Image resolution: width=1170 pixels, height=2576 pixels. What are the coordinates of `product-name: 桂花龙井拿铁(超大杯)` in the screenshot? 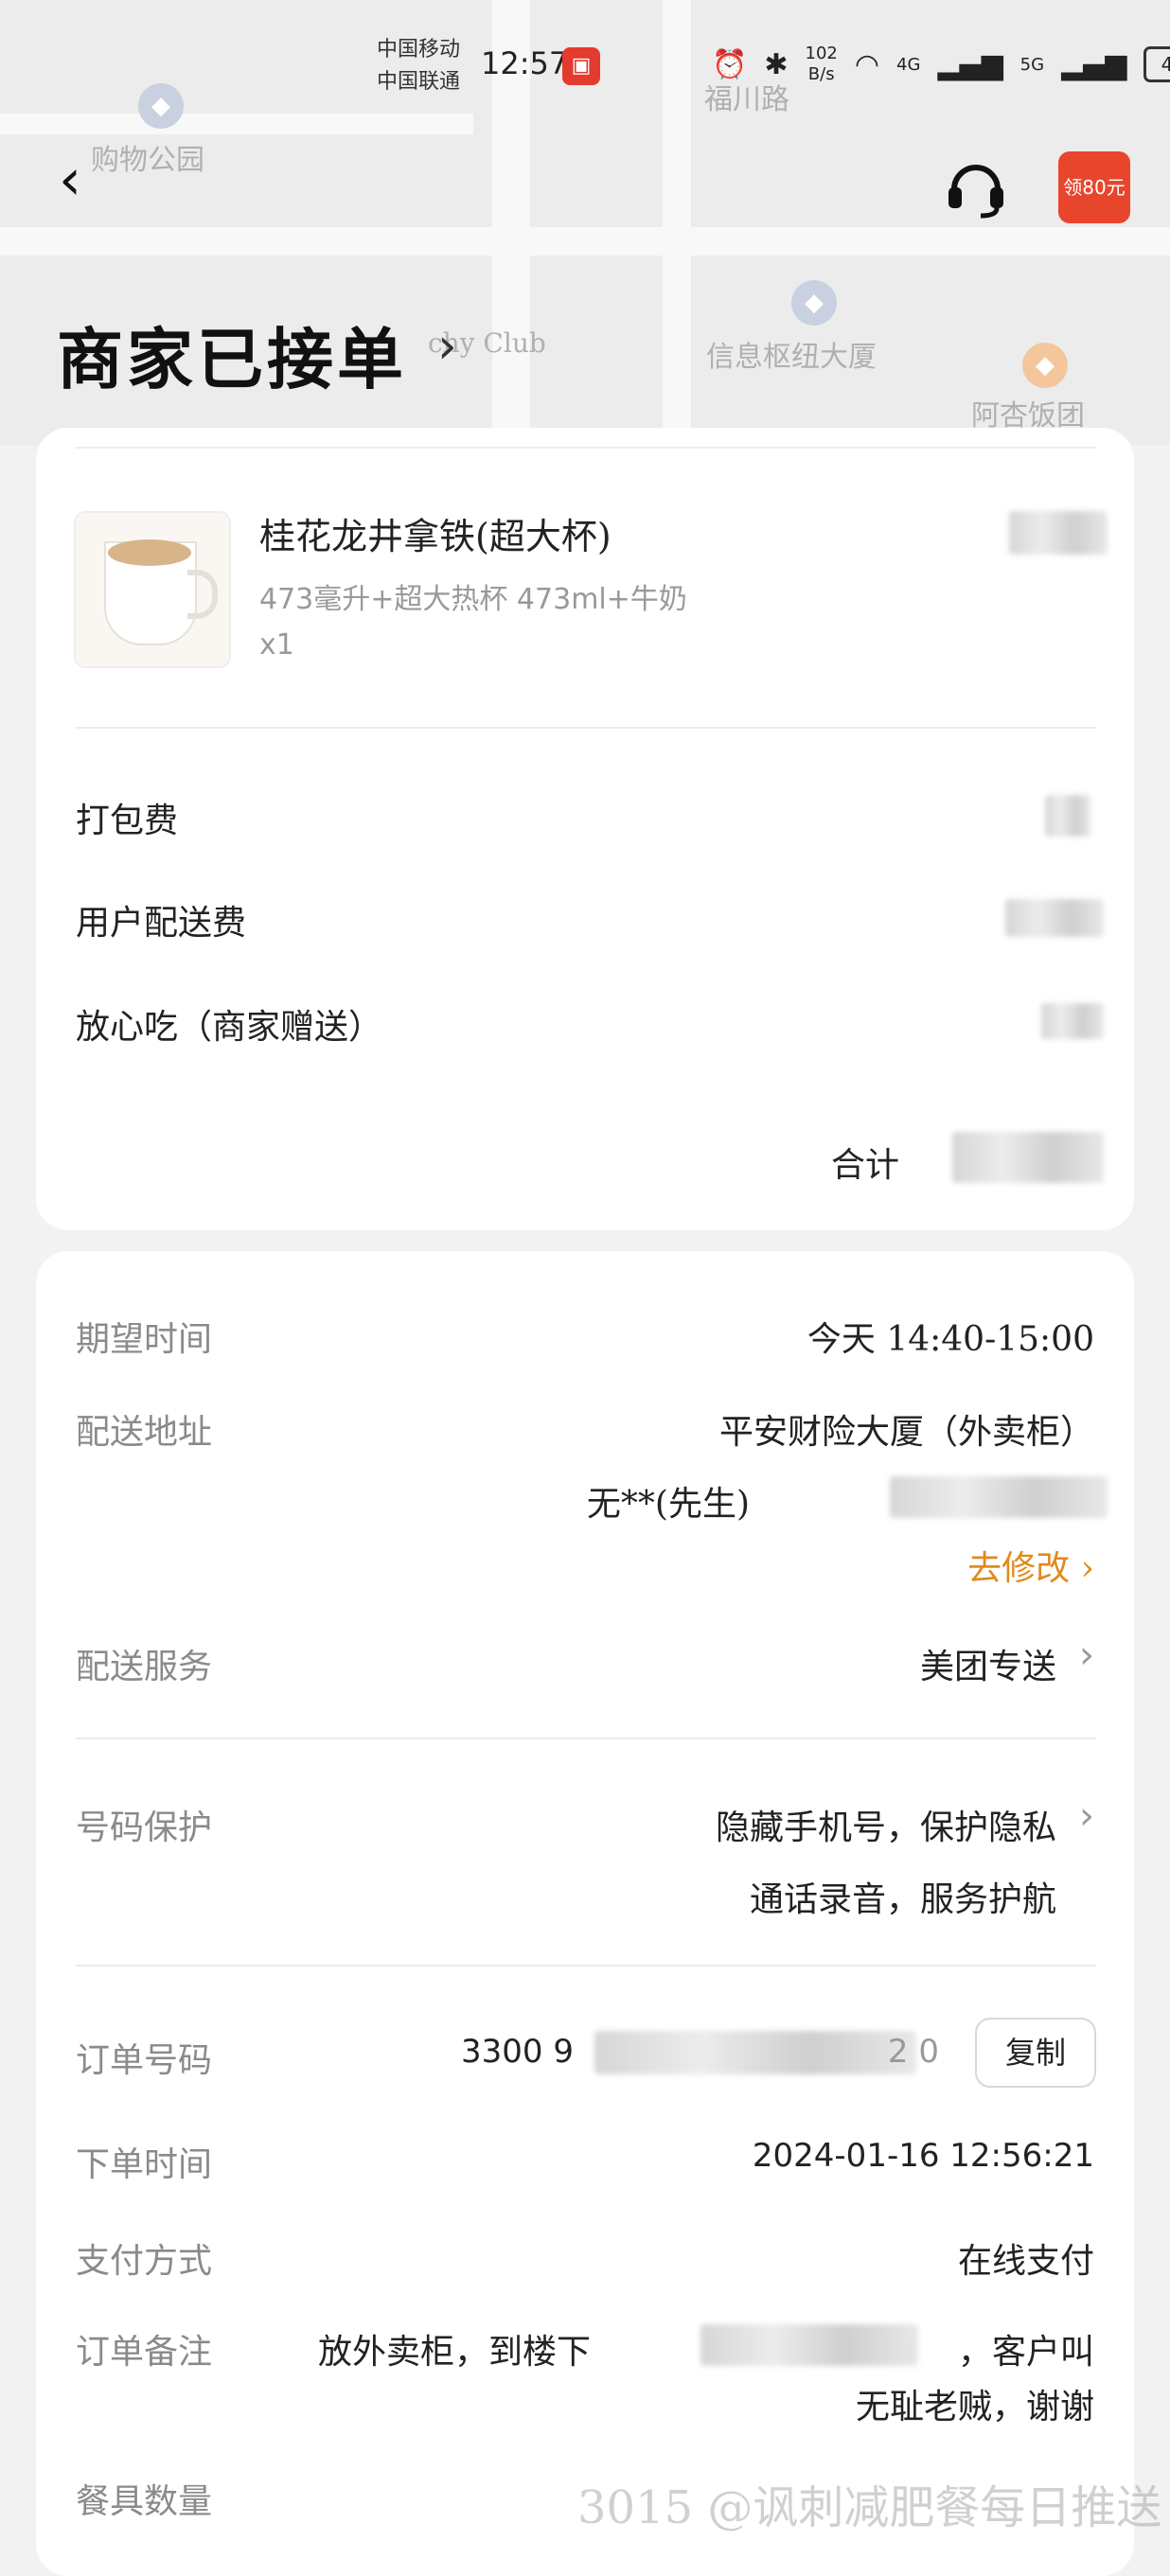 It's located at (435, 536).